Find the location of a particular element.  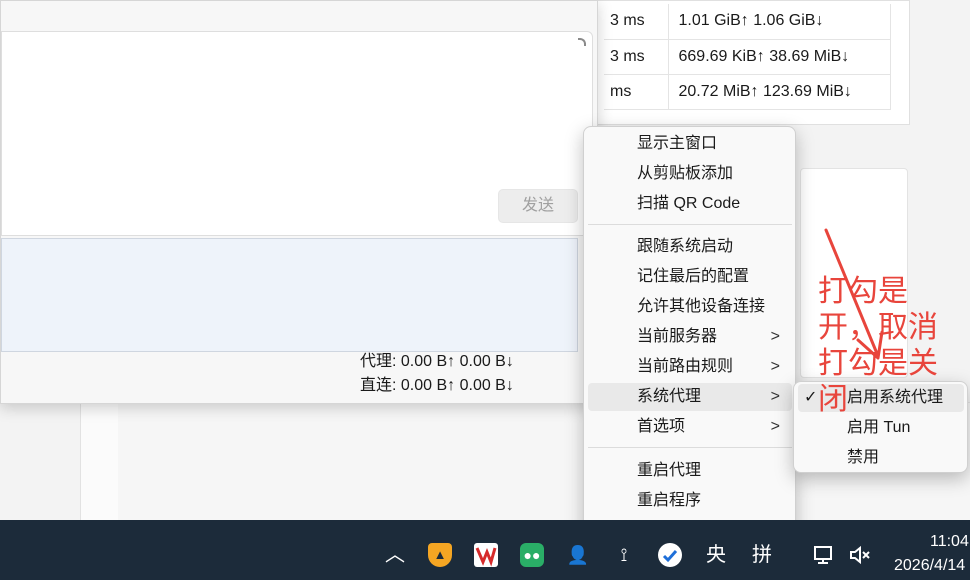

ime-icon: 央 is located at coordinates (716, 555).